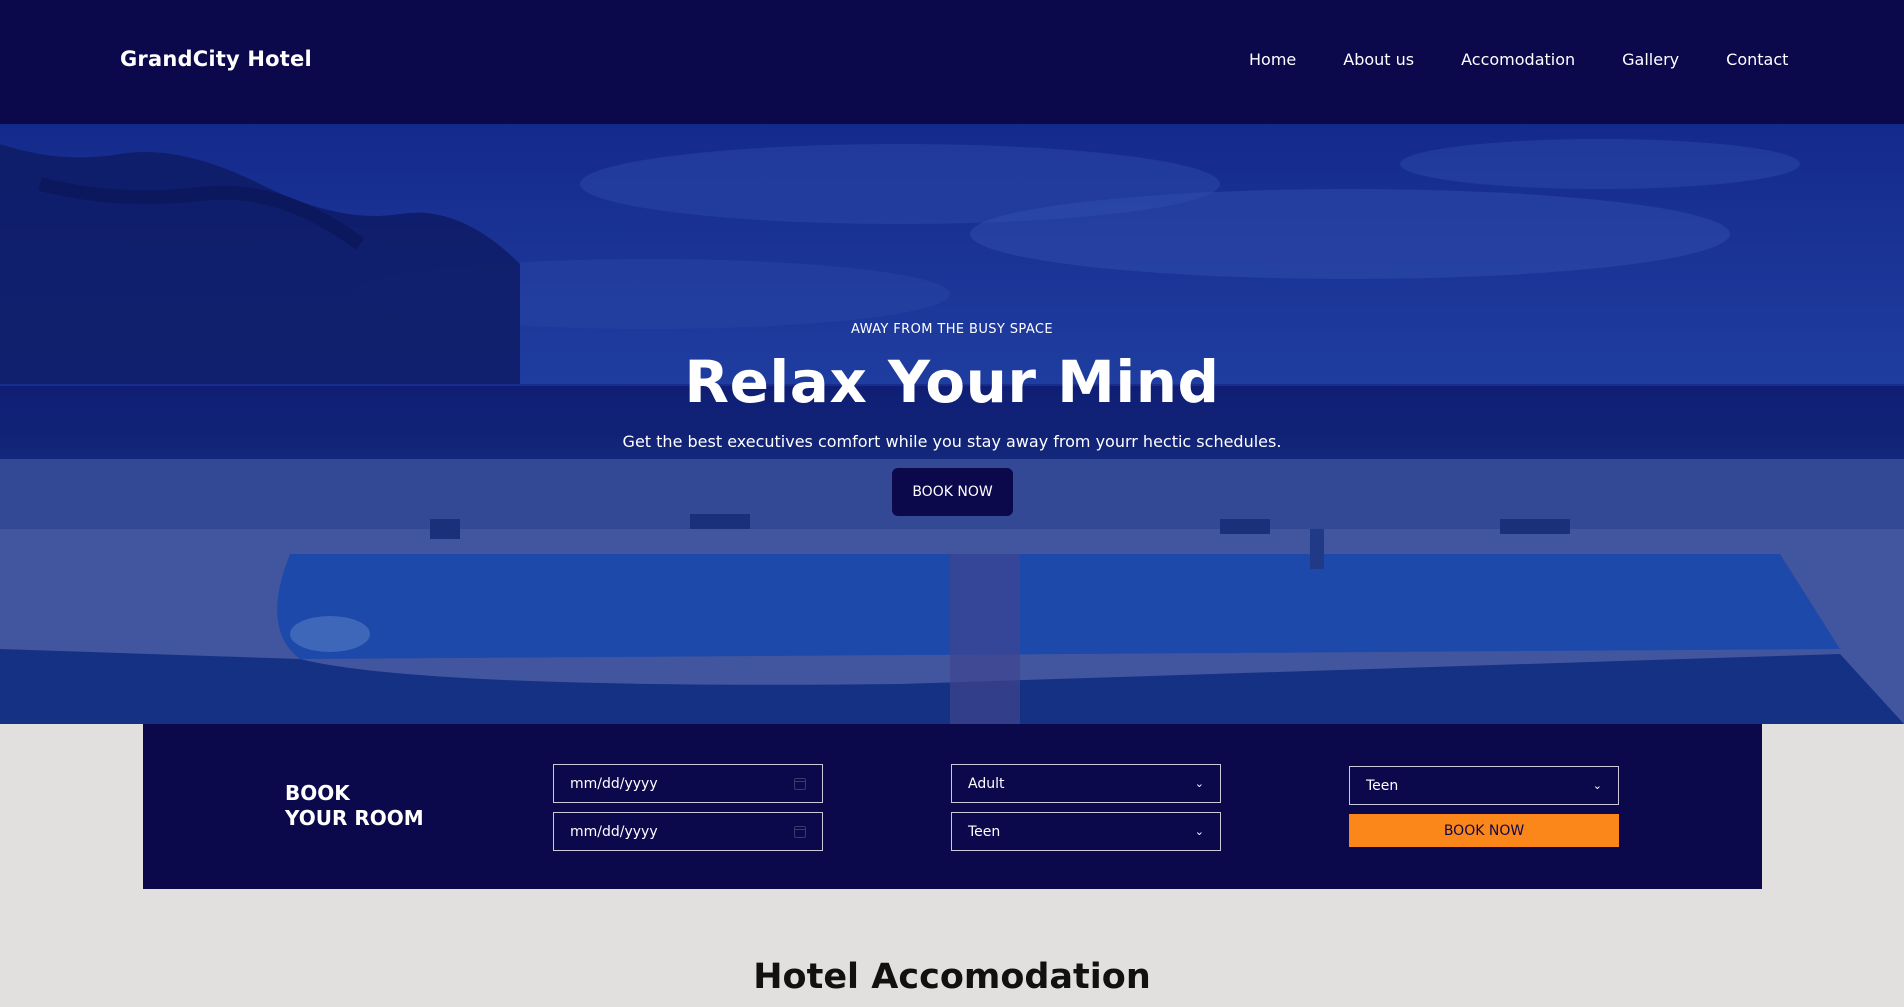  What do you see at coordinates (1757, 59) in the screenshot?
I see `nav-link-contact: Contact` at bounding box center [1757, 59].